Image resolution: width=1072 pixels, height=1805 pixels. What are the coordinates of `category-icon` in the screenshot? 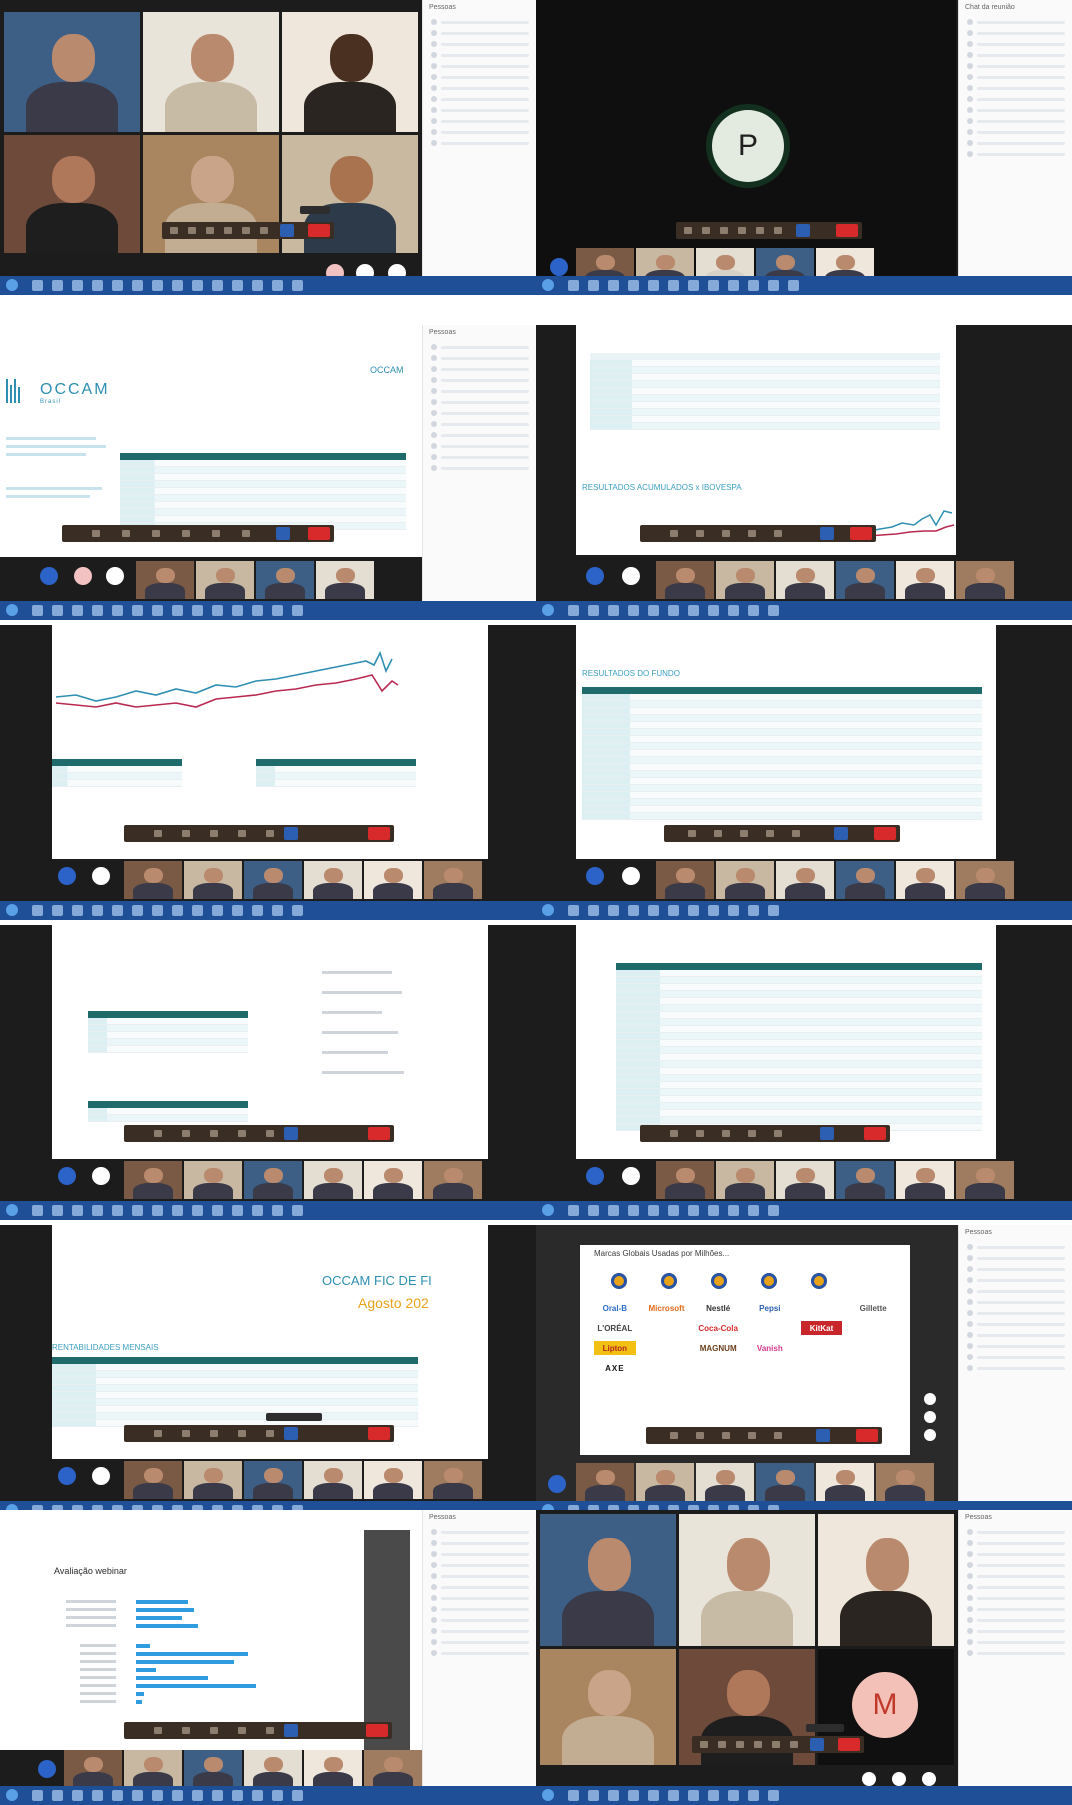 It's located at (819, 1281).